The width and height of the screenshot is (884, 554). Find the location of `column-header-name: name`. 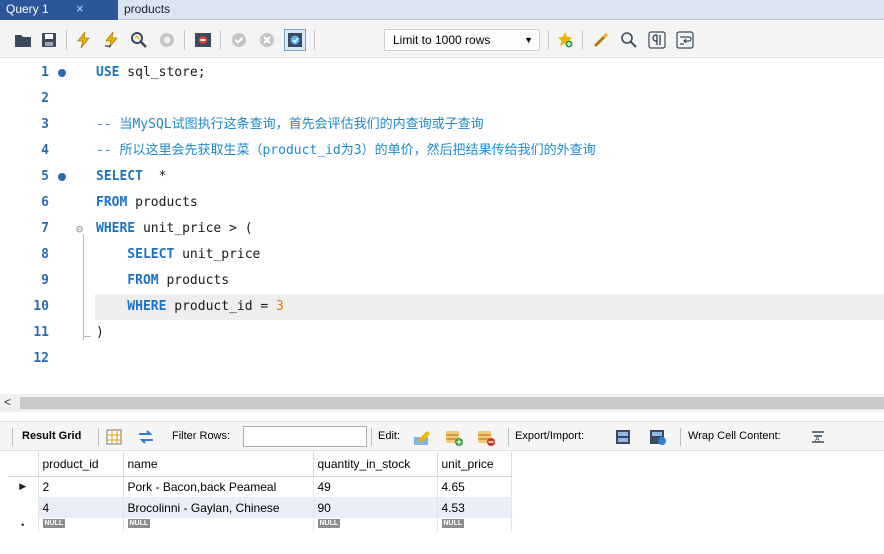

column-header-name: name is located at coordinates (218, 464).